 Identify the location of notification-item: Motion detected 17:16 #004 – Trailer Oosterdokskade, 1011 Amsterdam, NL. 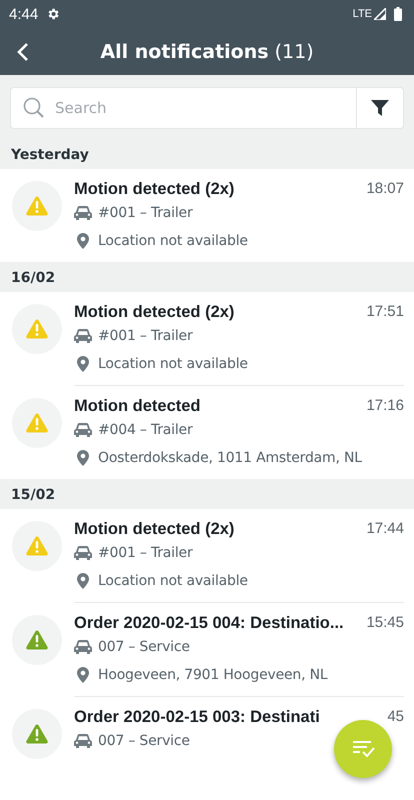
(207, 432).